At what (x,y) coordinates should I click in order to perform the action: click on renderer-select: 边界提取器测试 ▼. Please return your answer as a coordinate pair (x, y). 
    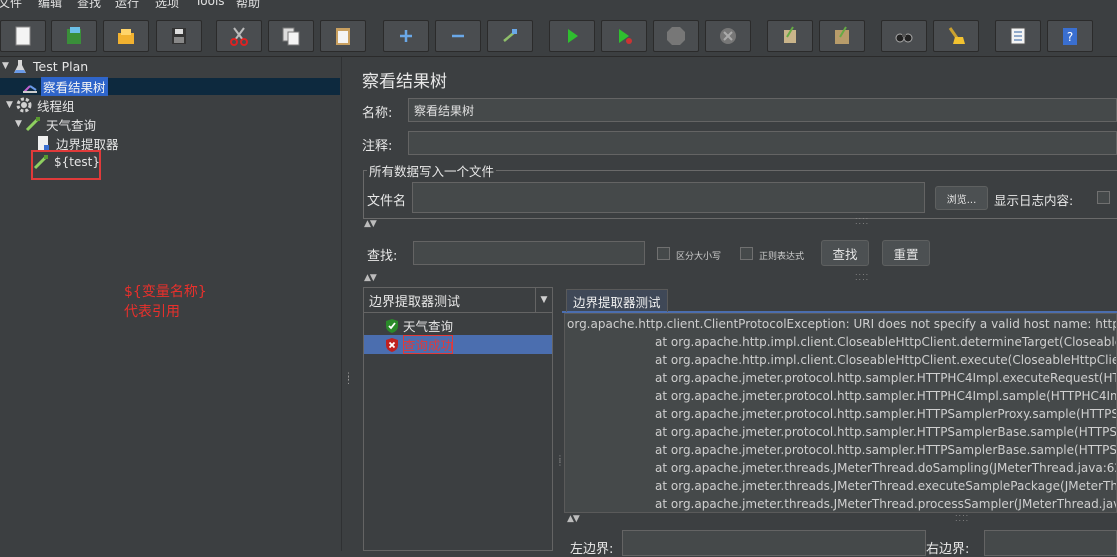
    Looking at the image, I should click on (458, 300).